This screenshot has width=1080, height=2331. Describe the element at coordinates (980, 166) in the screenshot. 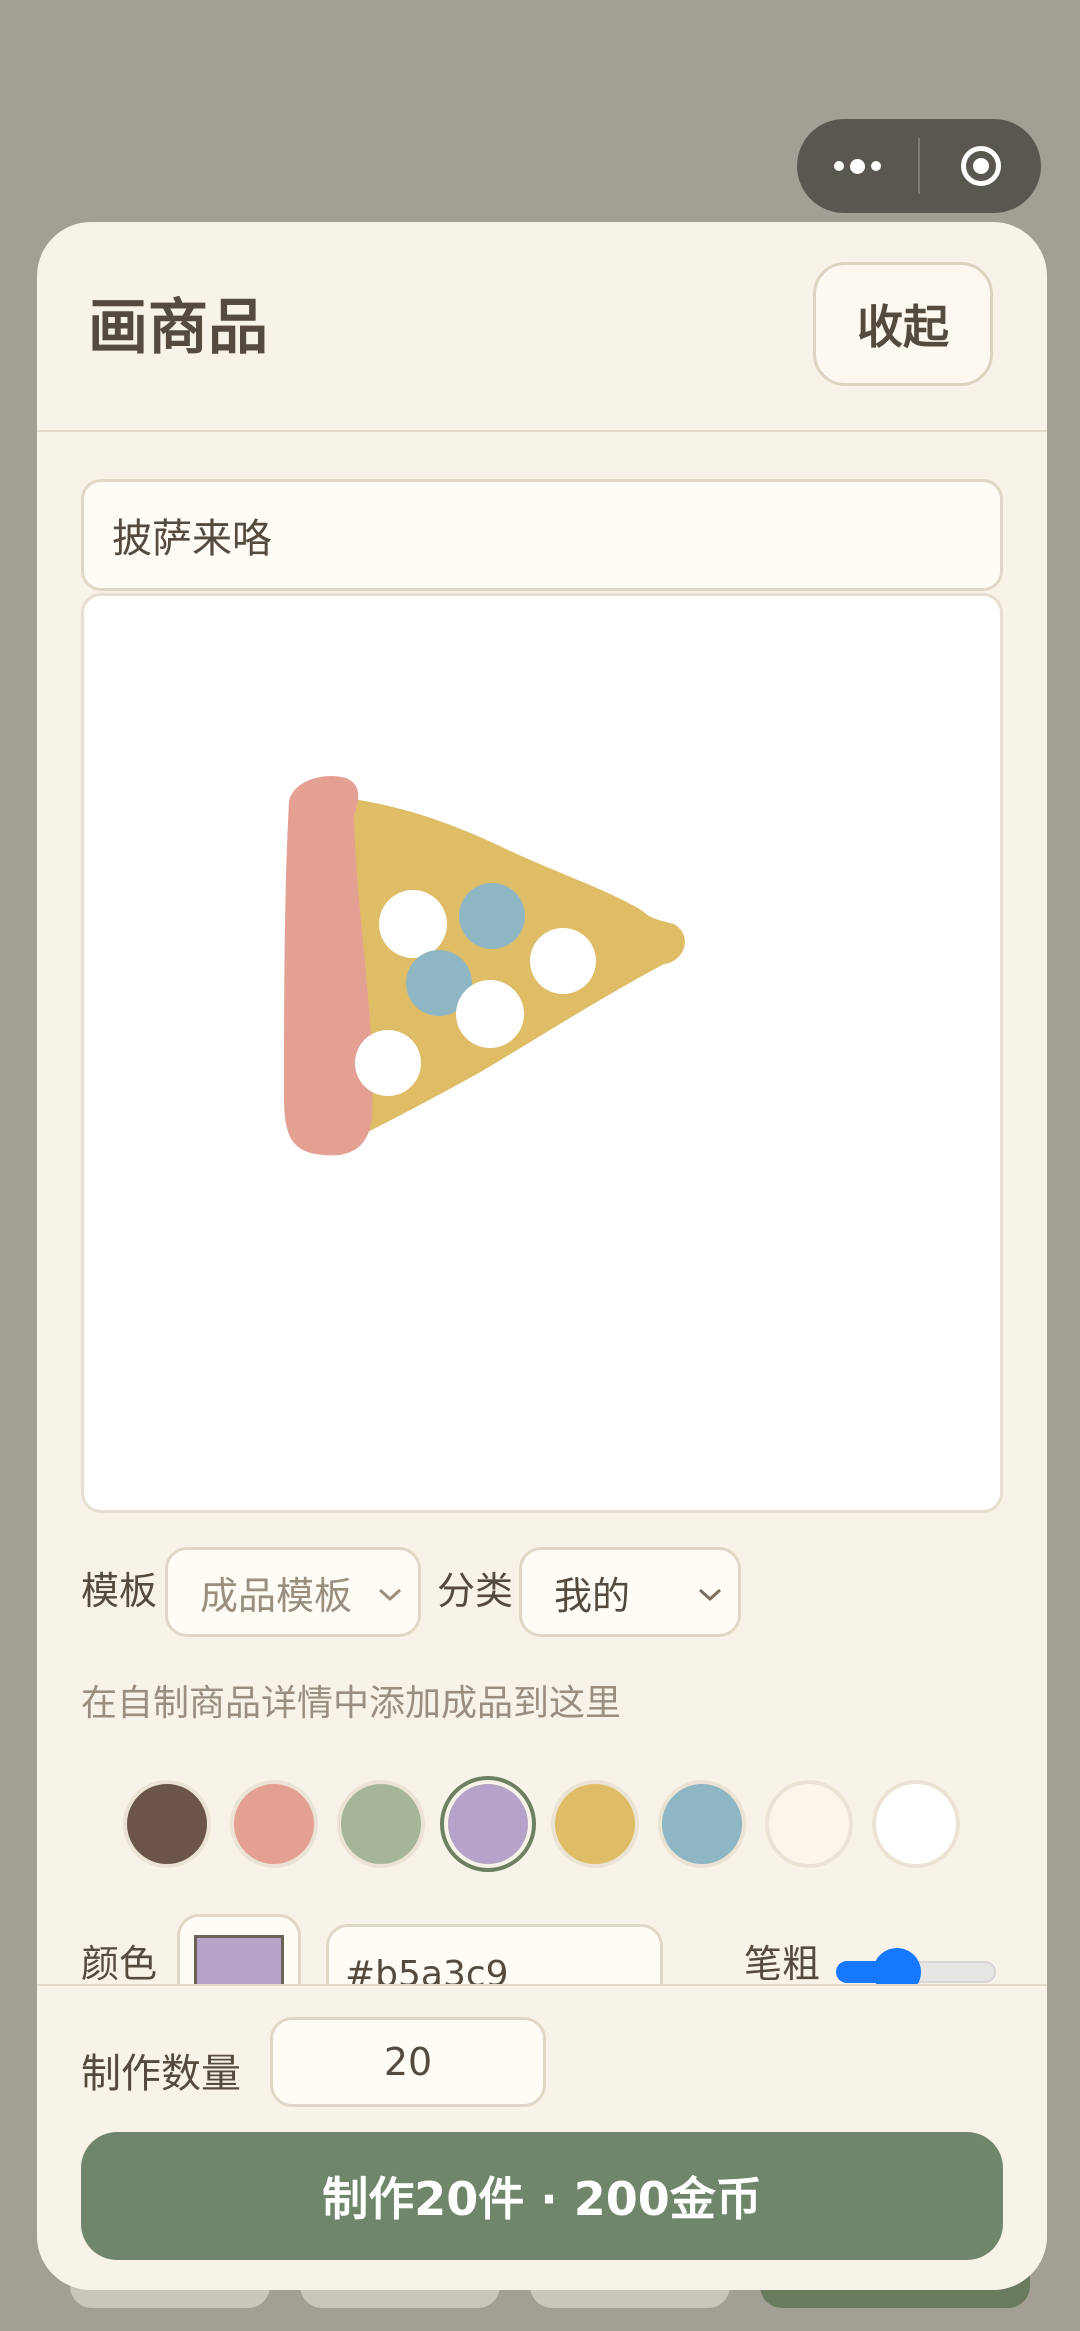

I see `target-circle-icon` at that location.